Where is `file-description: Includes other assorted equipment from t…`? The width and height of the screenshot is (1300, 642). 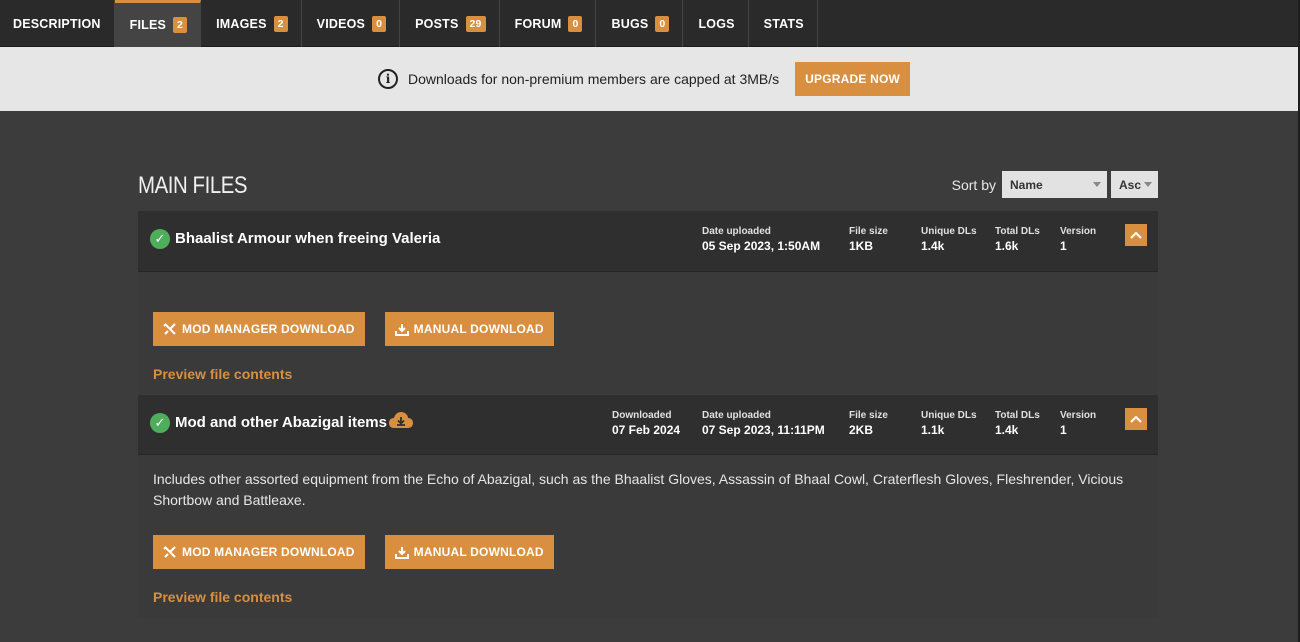 file-description: Includes other assorted equipment from t… is located at coordinates (638, 489).